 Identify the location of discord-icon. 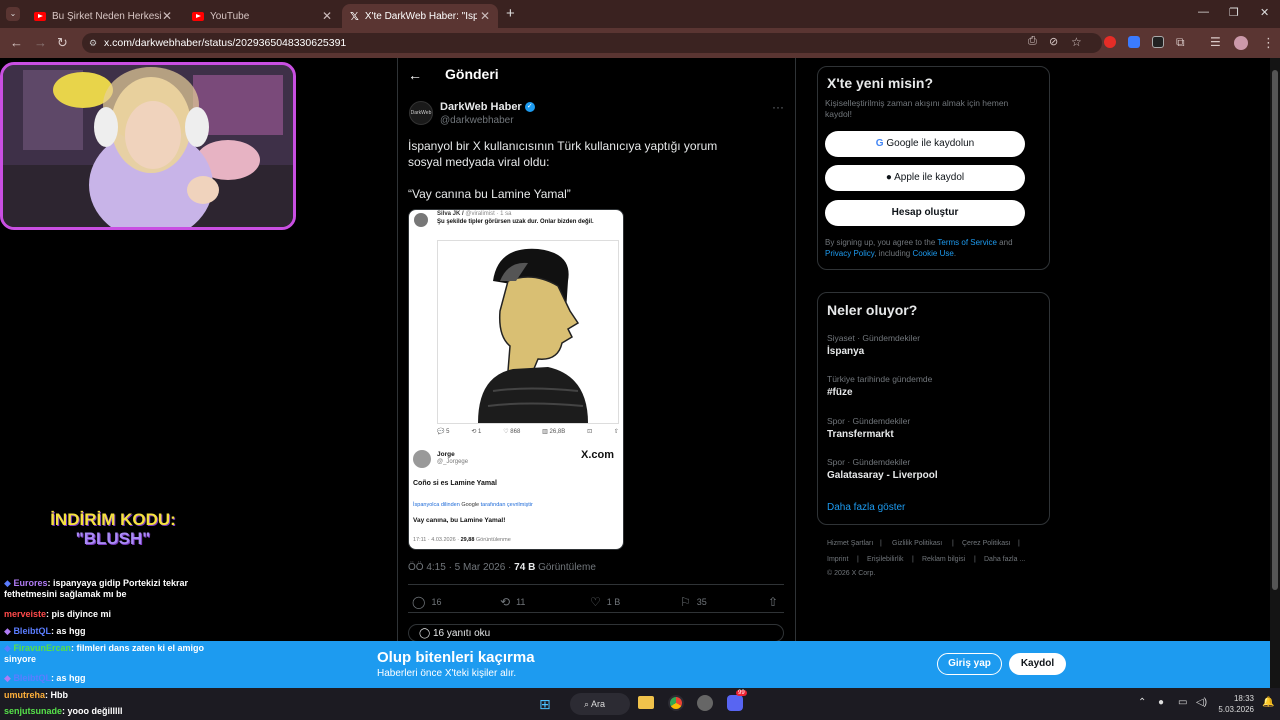
(735, 703).